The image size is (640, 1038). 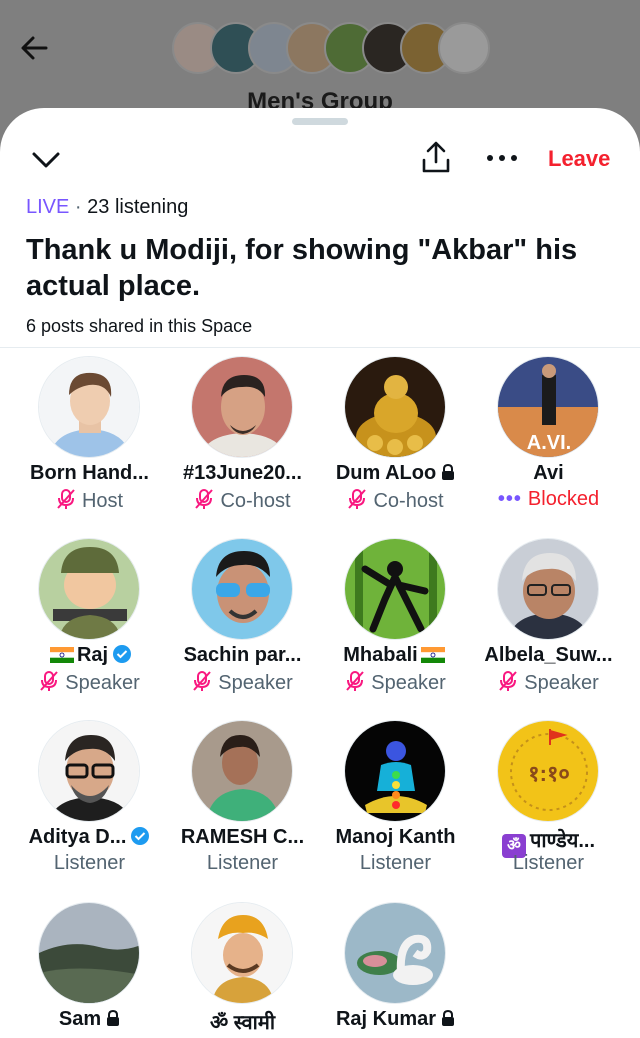 I want to click on participant-card: Dum ALoo Co-host, so click(x=395, y=447).